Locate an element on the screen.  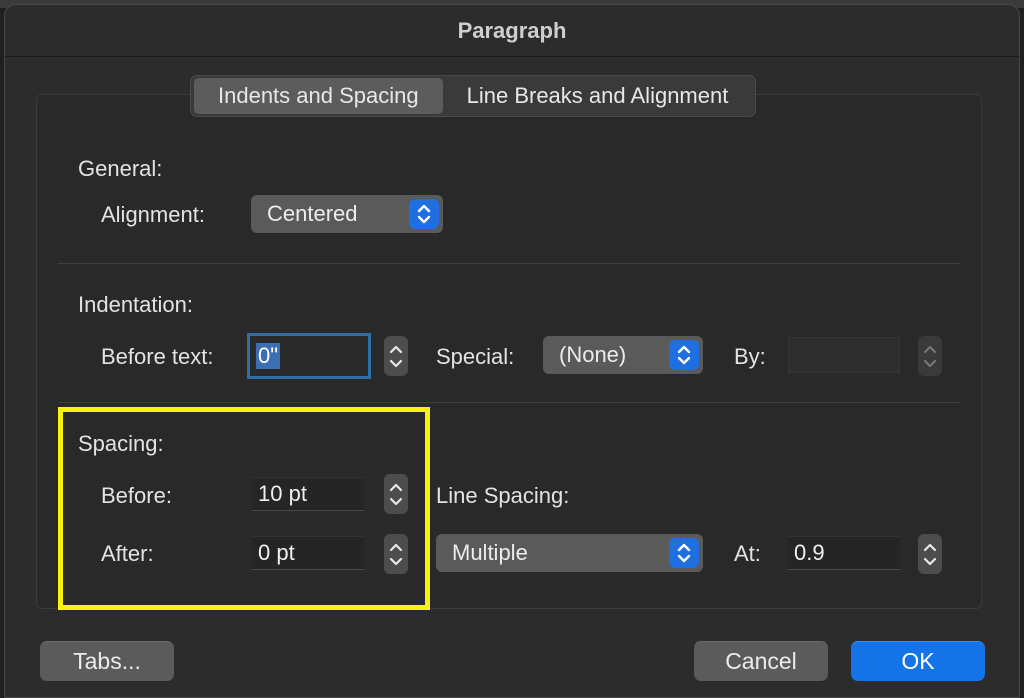
general-heading: General: is located at coordinates (120, 168).